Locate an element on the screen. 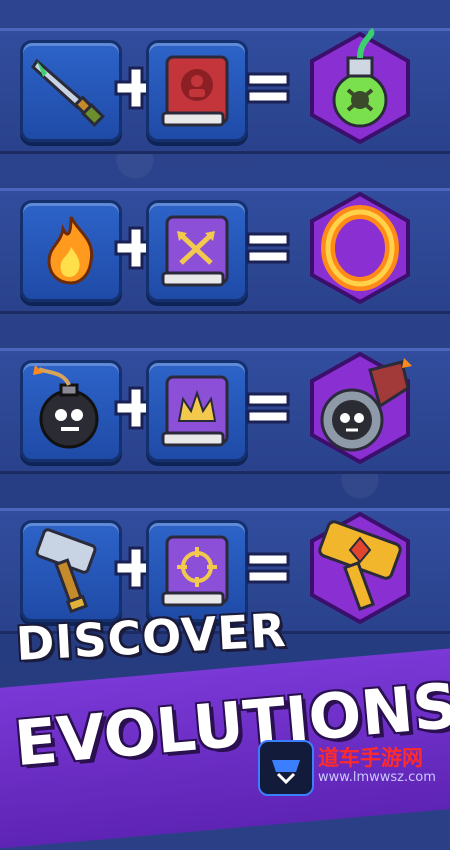 This screenshot has width=450, height=850. bomb-icon-slot is located at coordinates (71, 411).